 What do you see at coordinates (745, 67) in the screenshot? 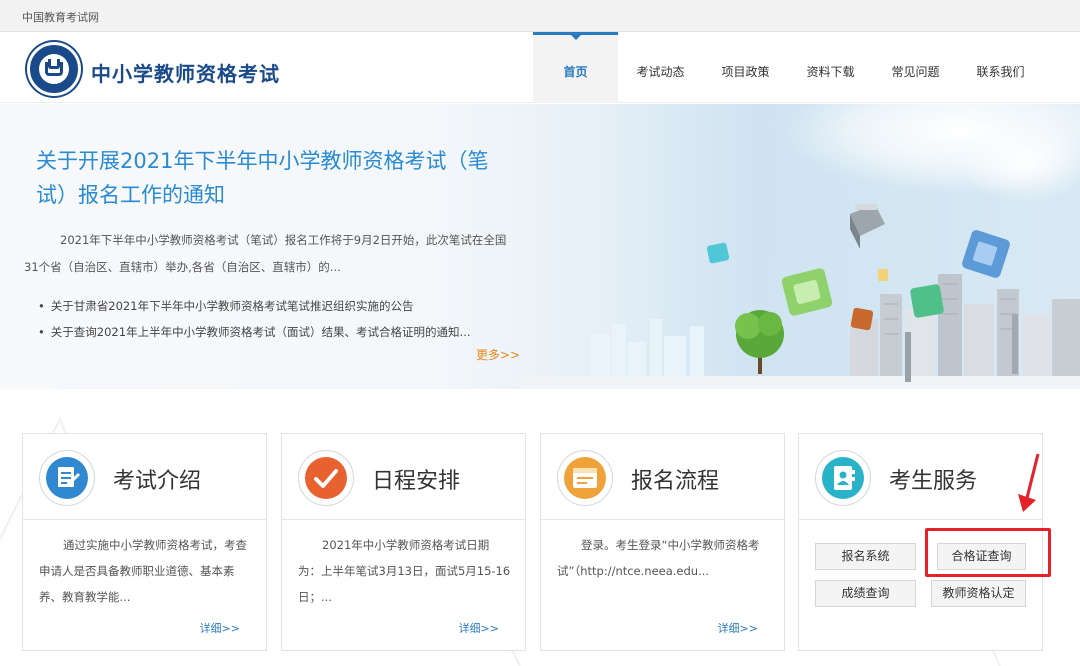
I see `nav-policy: 项目政策` at bounding box center [745, 67].